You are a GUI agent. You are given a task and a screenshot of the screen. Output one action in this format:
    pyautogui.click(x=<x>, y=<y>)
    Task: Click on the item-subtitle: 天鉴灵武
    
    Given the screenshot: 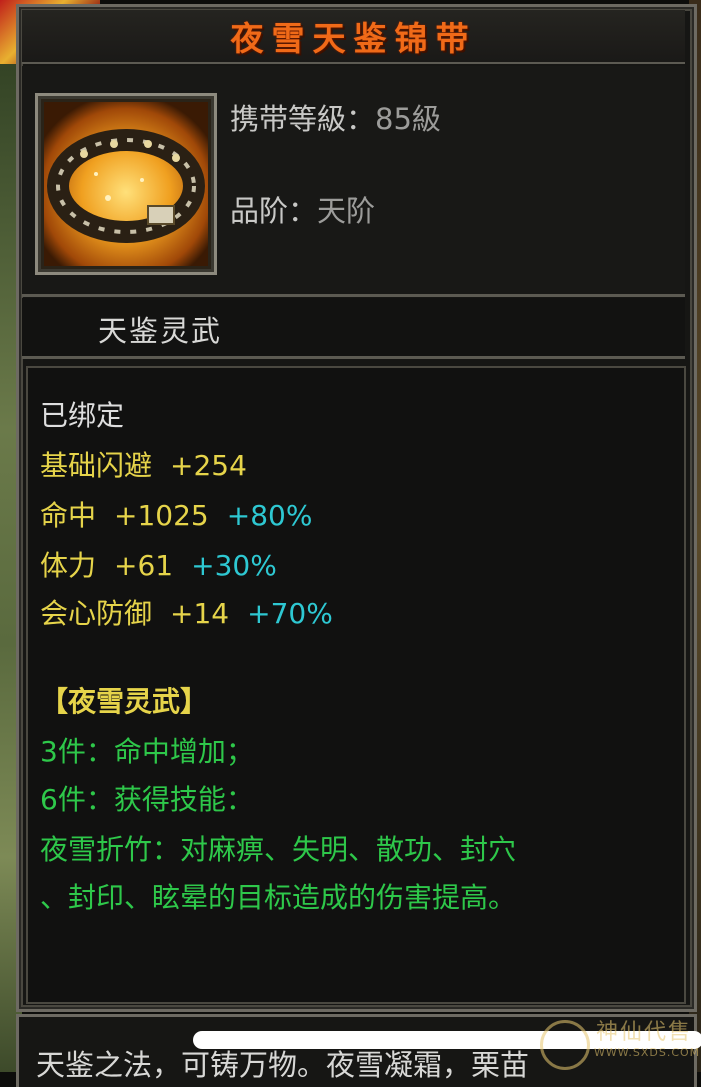 What is the action you would take?
    pyautogui.click(x=160, y=331)
    